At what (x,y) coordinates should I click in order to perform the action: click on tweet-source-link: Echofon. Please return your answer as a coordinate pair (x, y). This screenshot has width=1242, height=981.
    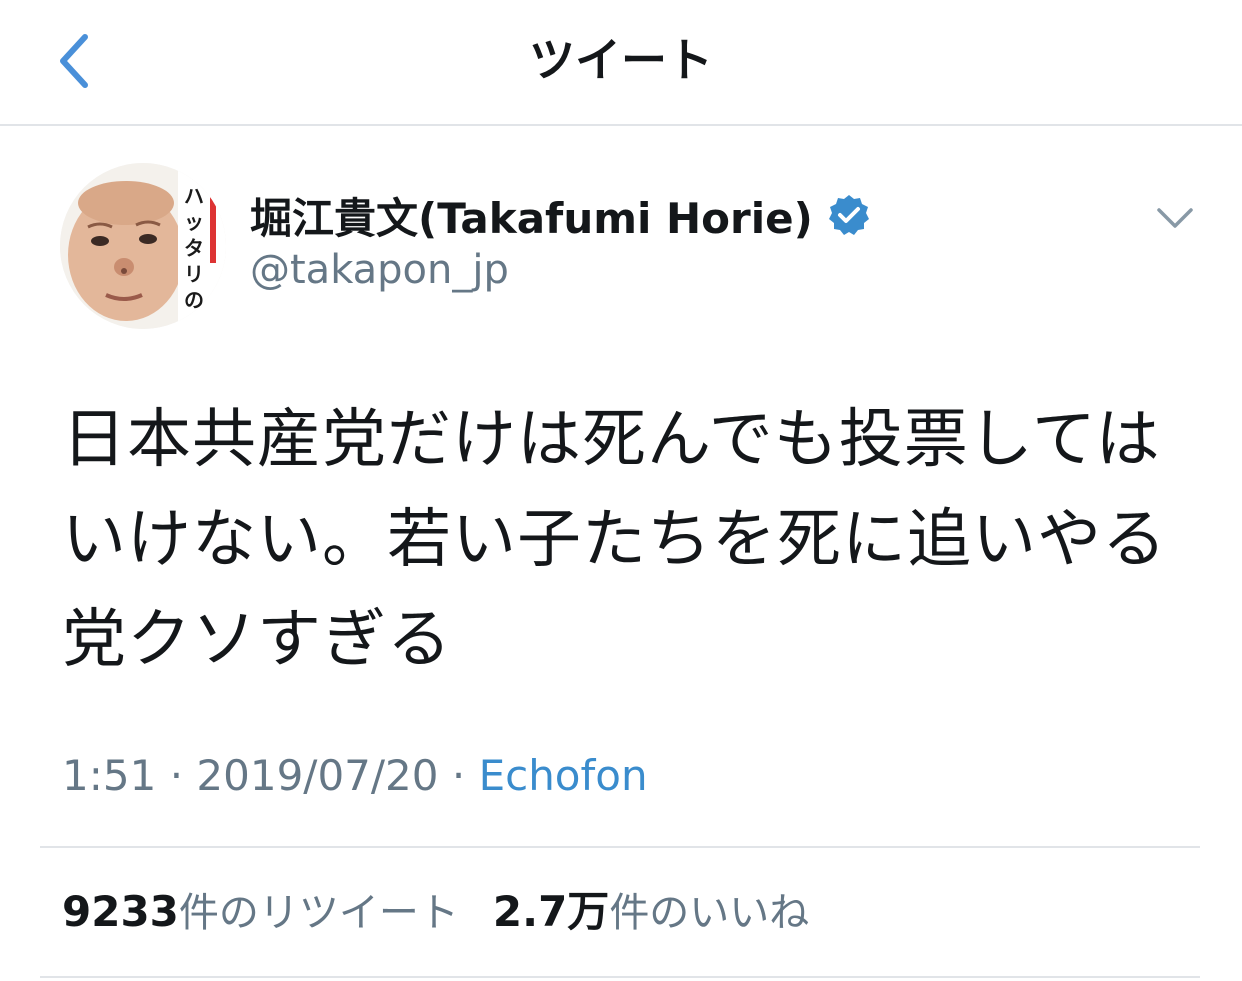
    Looking at the image, I should click on (563, 775).